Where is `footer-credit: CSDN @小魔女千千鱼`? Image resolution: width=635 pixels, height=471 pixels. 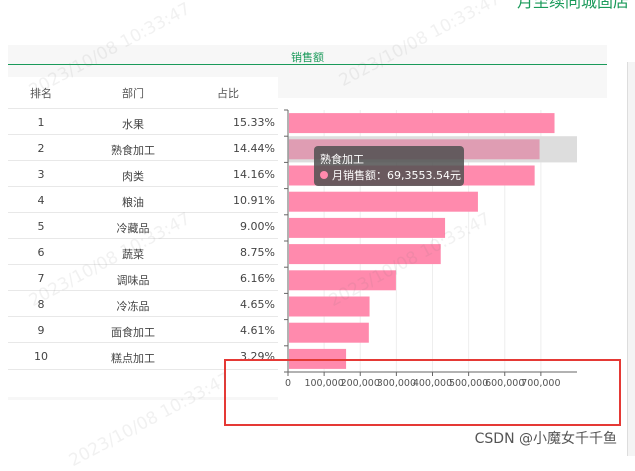 footer-credit: CSDN @小魔女千千鱼 is located at coordinates (545, 439).